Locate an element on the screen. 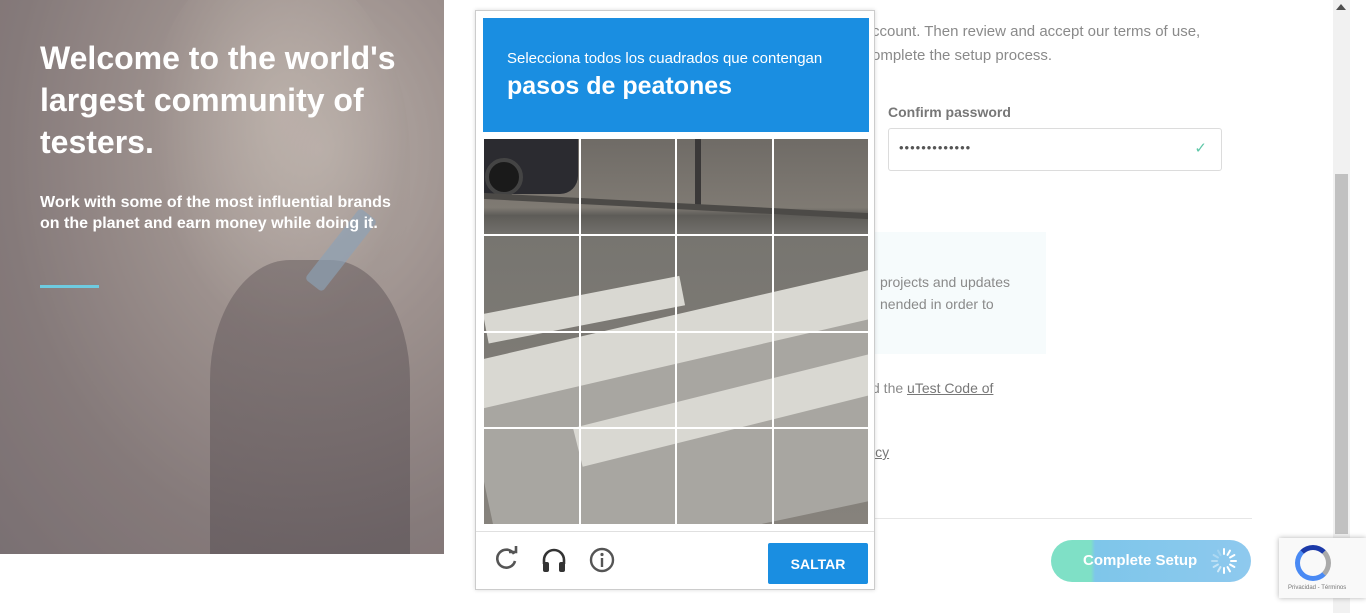  code-of-conduct-text: d the uTest Code of is located at coordinates (933, 388).